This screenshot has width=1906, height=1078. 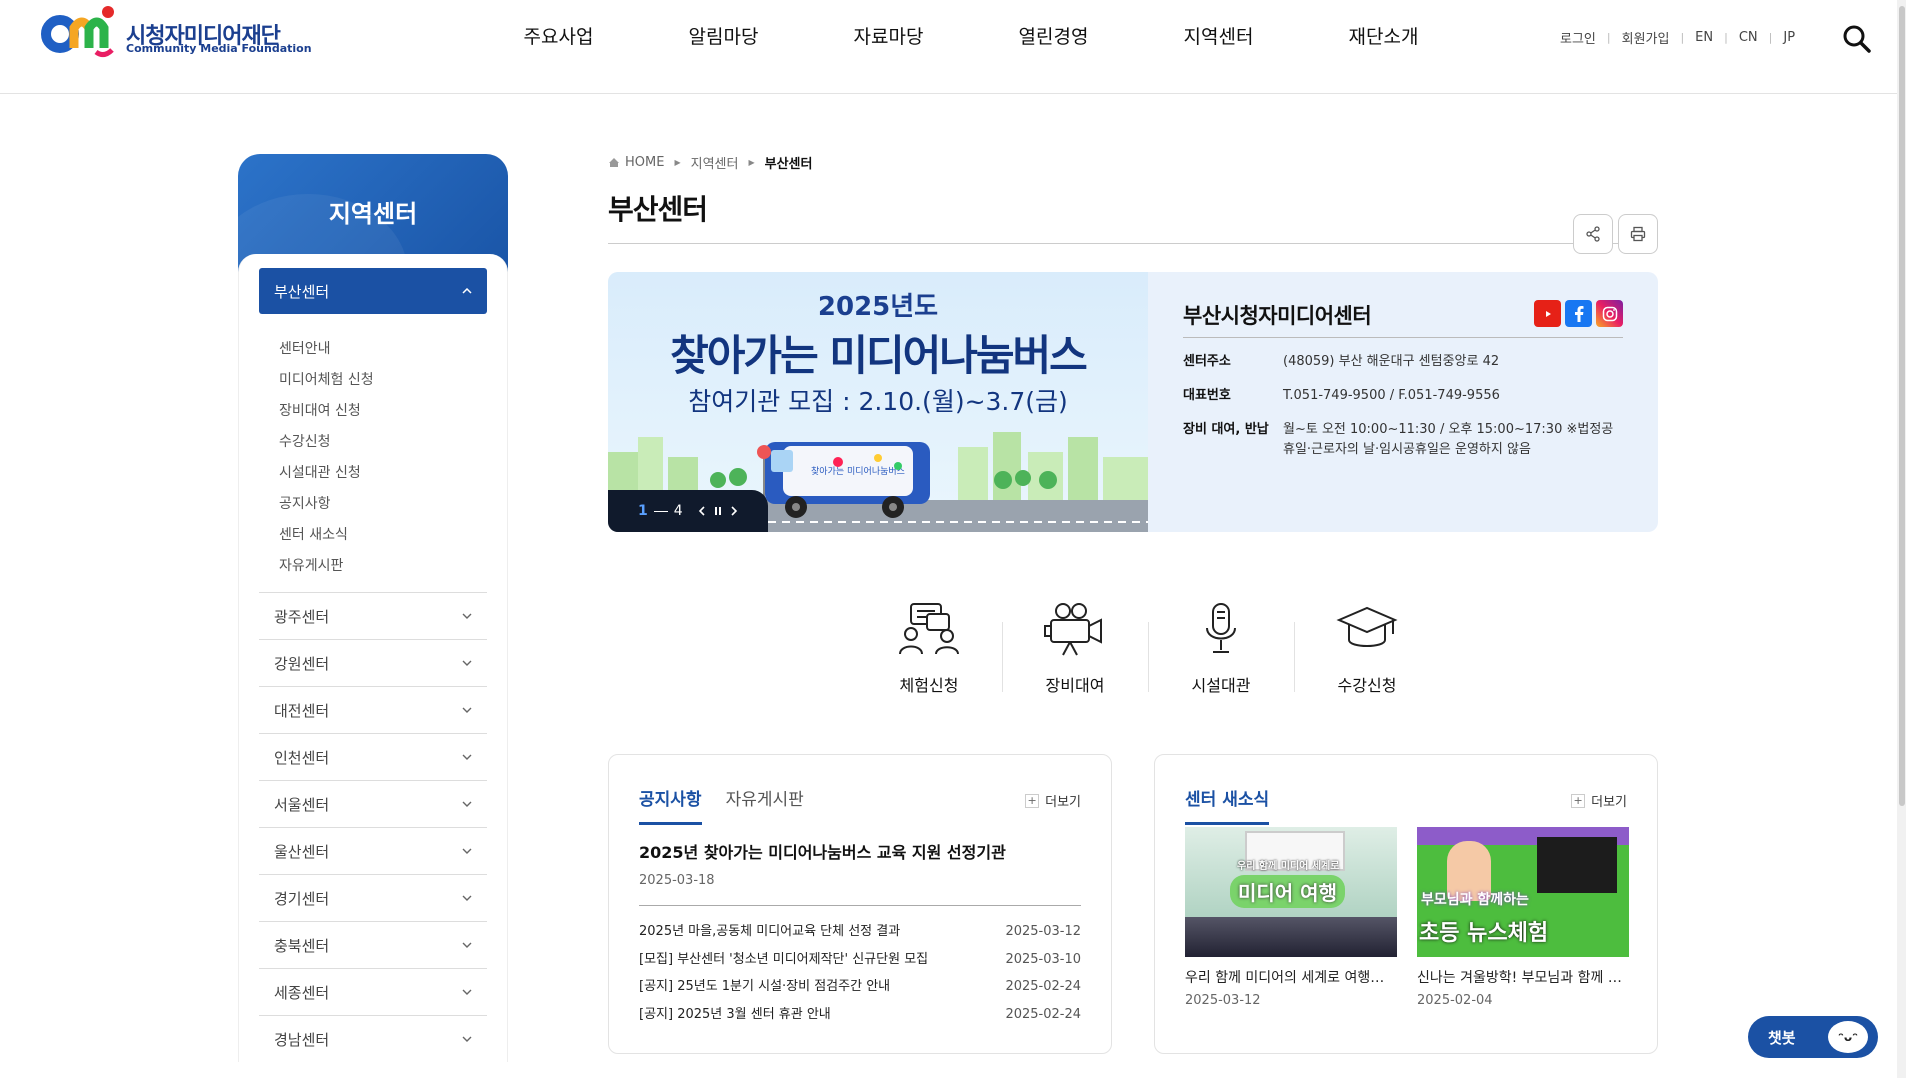 What do you see at coordinates (1789, 37) in the screenshot?
I see `lang-jp-link: JP` at bounding box center [1789, 37].